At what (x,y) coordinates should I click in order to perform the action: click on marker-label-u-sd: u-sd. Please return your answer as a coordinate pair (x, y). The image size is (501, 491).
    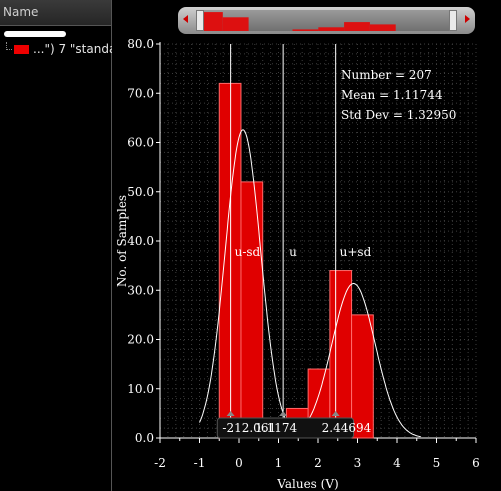
    Looking at the image, I should click on (248, 252).